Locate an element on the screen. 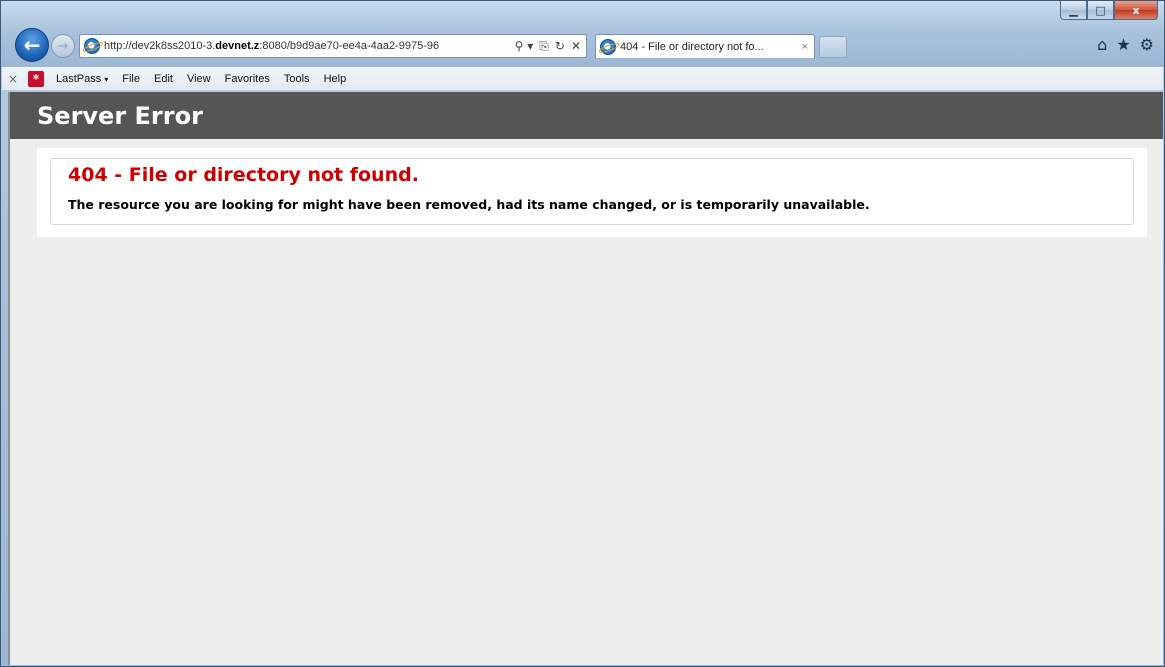 The image size is (1165, 667). tools-gear-icon: ⚙ is located at coordinates (1147, 44).